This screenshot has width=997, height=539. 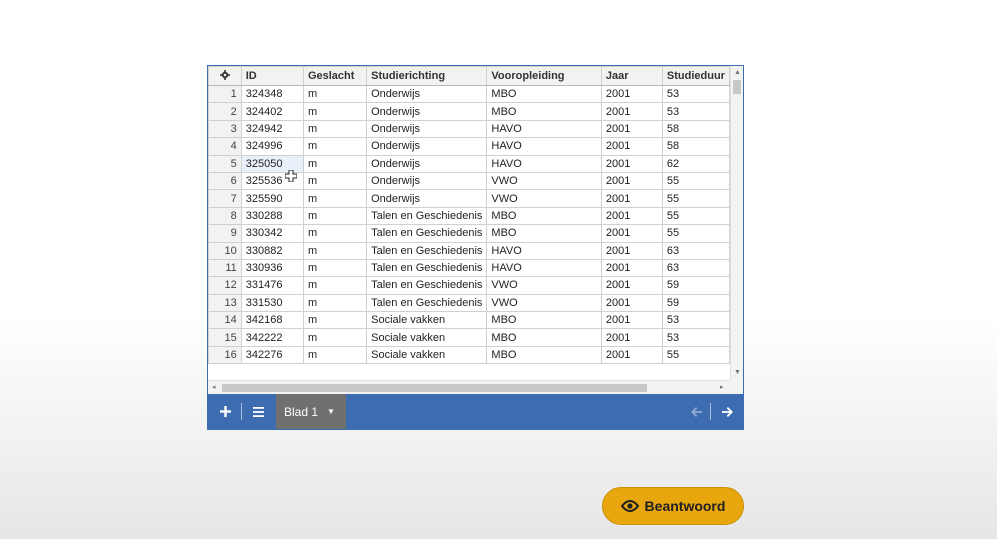 What do you see at coordinates (258, 411) in the screenshot?
I see `sheet-list-button` at bounding box center [258, 411].